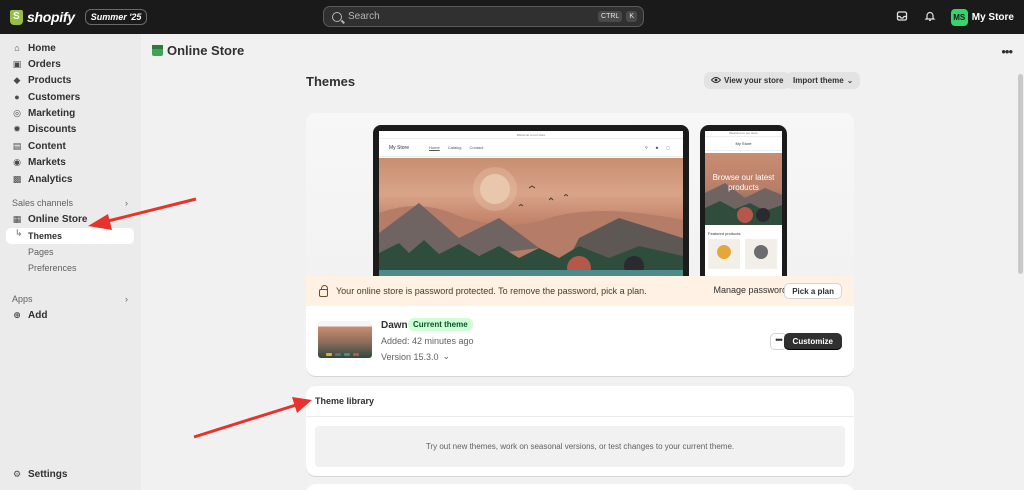  Describe the element at coordinates (42, 48) in the screenshot. I see `sidebar-item-label: Home` at that location.